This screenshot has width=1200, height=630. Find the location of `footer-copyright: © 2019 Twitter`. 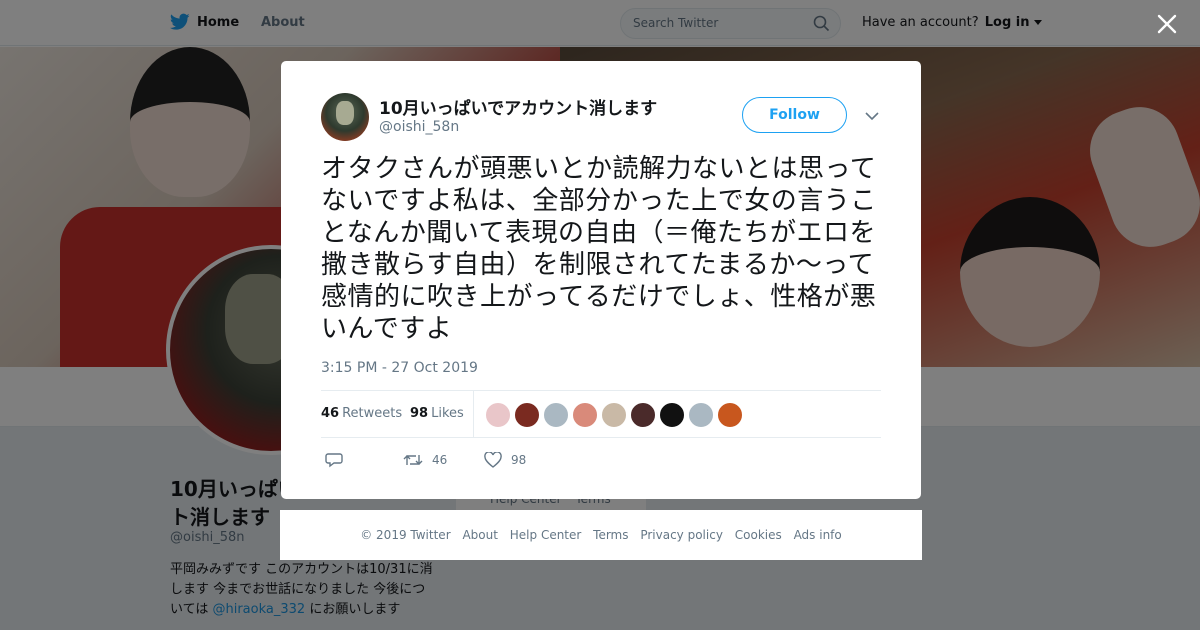

footer-copyright: © 2019 Twitter is located at coordinates (405, 535).